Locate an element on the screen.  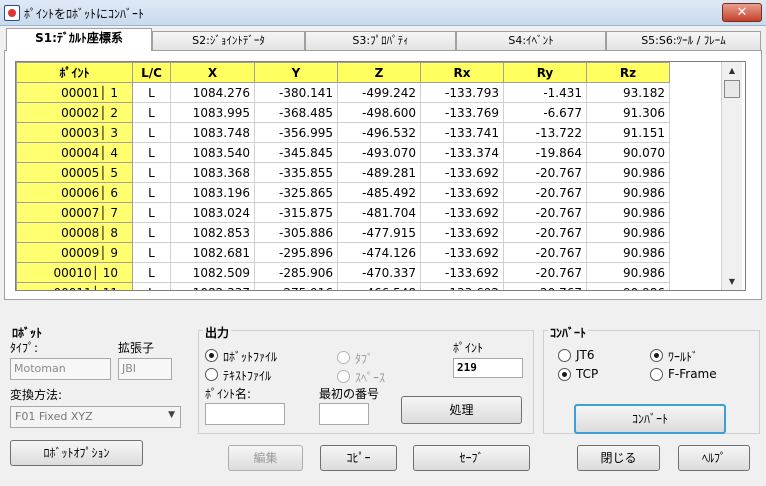
table-cell: 00008│ 8 is located at coordinates (74, 232).